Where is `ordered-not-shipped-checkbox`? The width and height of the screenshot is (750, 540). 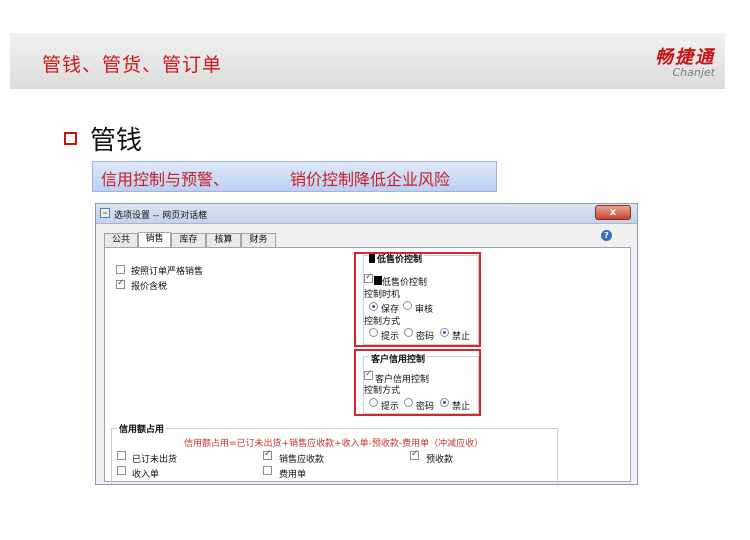
ordered-not-shipped-checkbox is located at coordinates (121, 455).